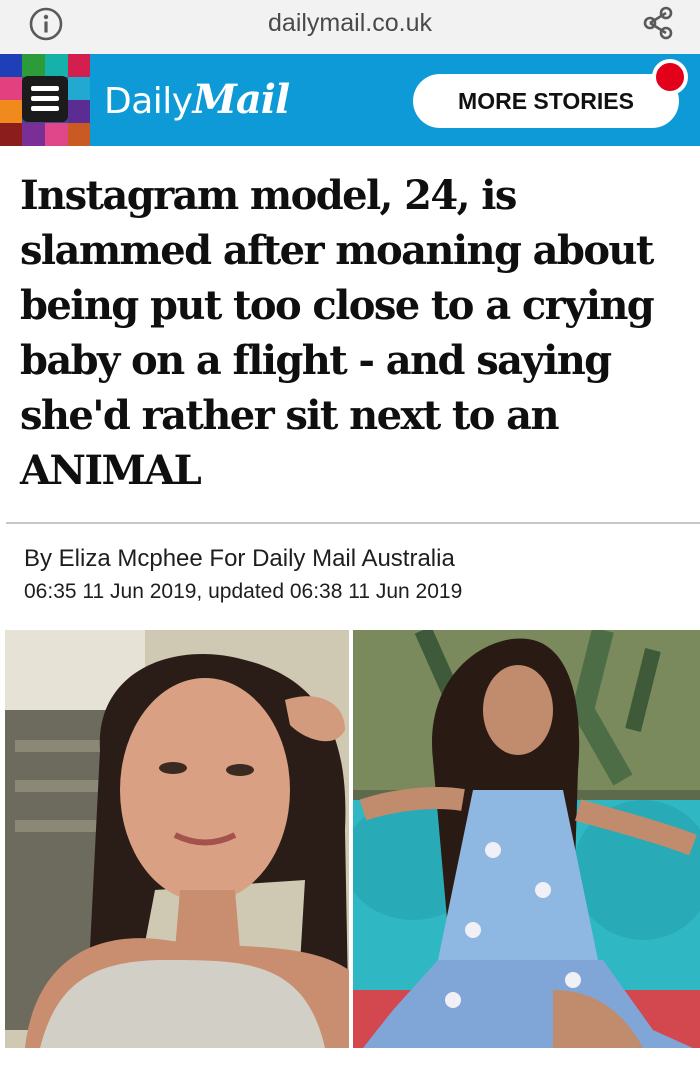  I want to click on notification-dot, so click(670, 77).